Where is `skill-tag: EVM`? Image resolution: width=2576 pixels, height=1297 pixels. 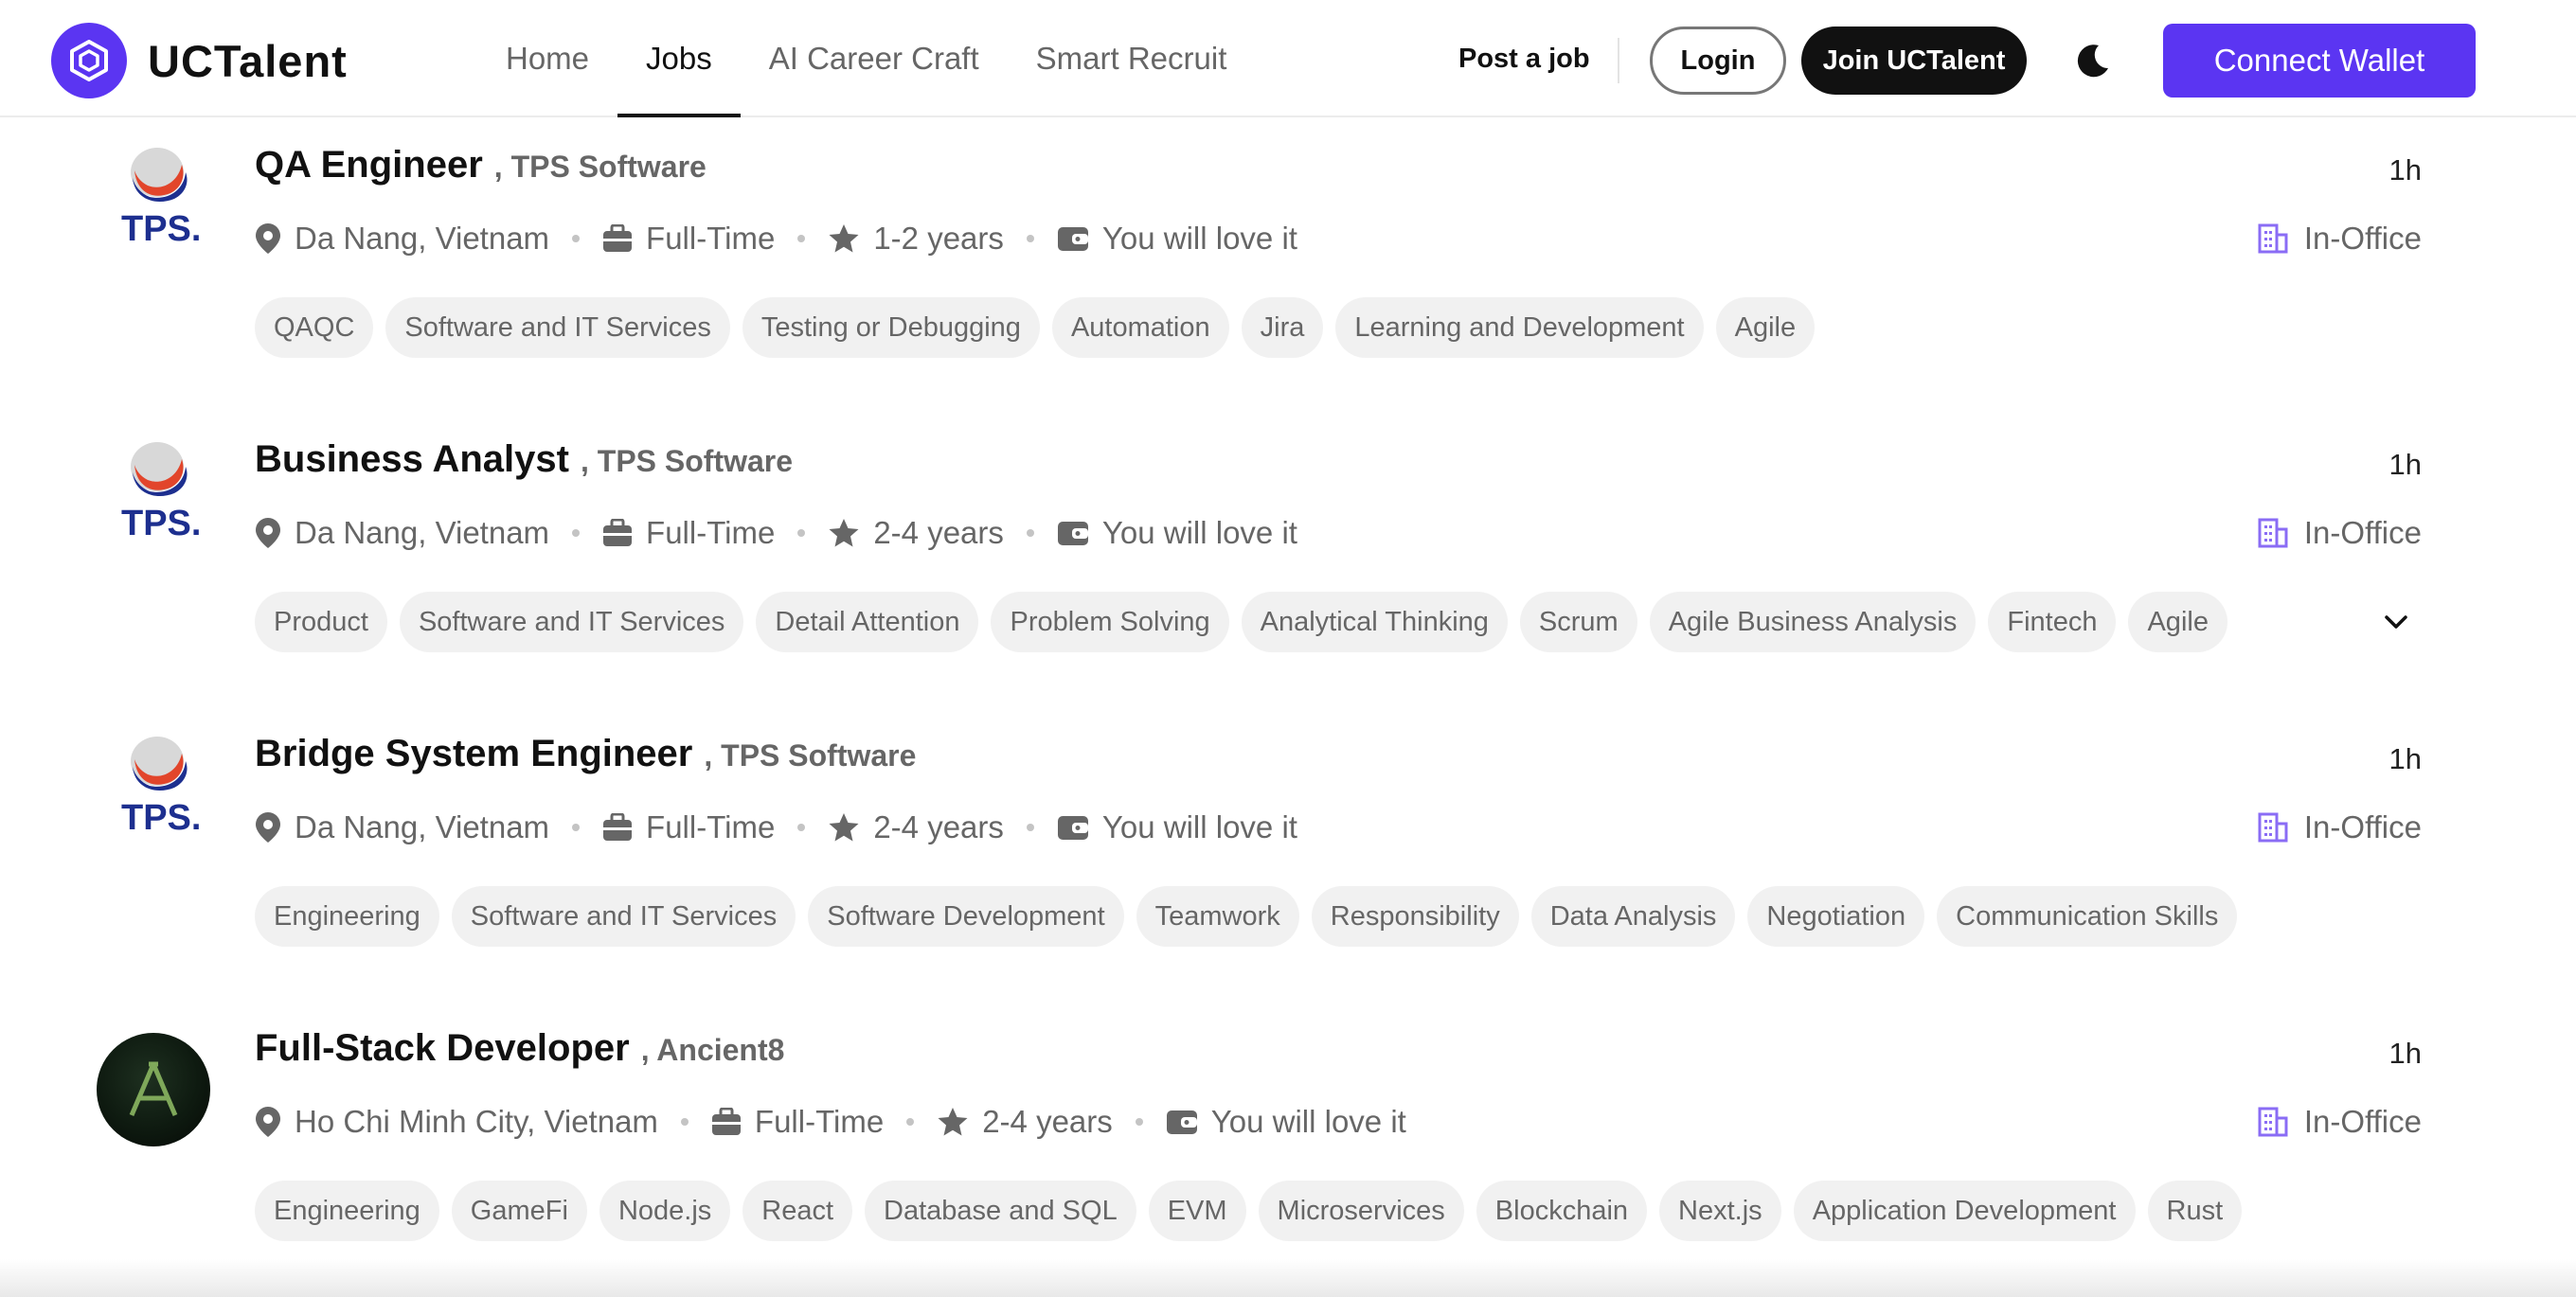 skill-tag: EVM is located at coordinates (1197, 1211).